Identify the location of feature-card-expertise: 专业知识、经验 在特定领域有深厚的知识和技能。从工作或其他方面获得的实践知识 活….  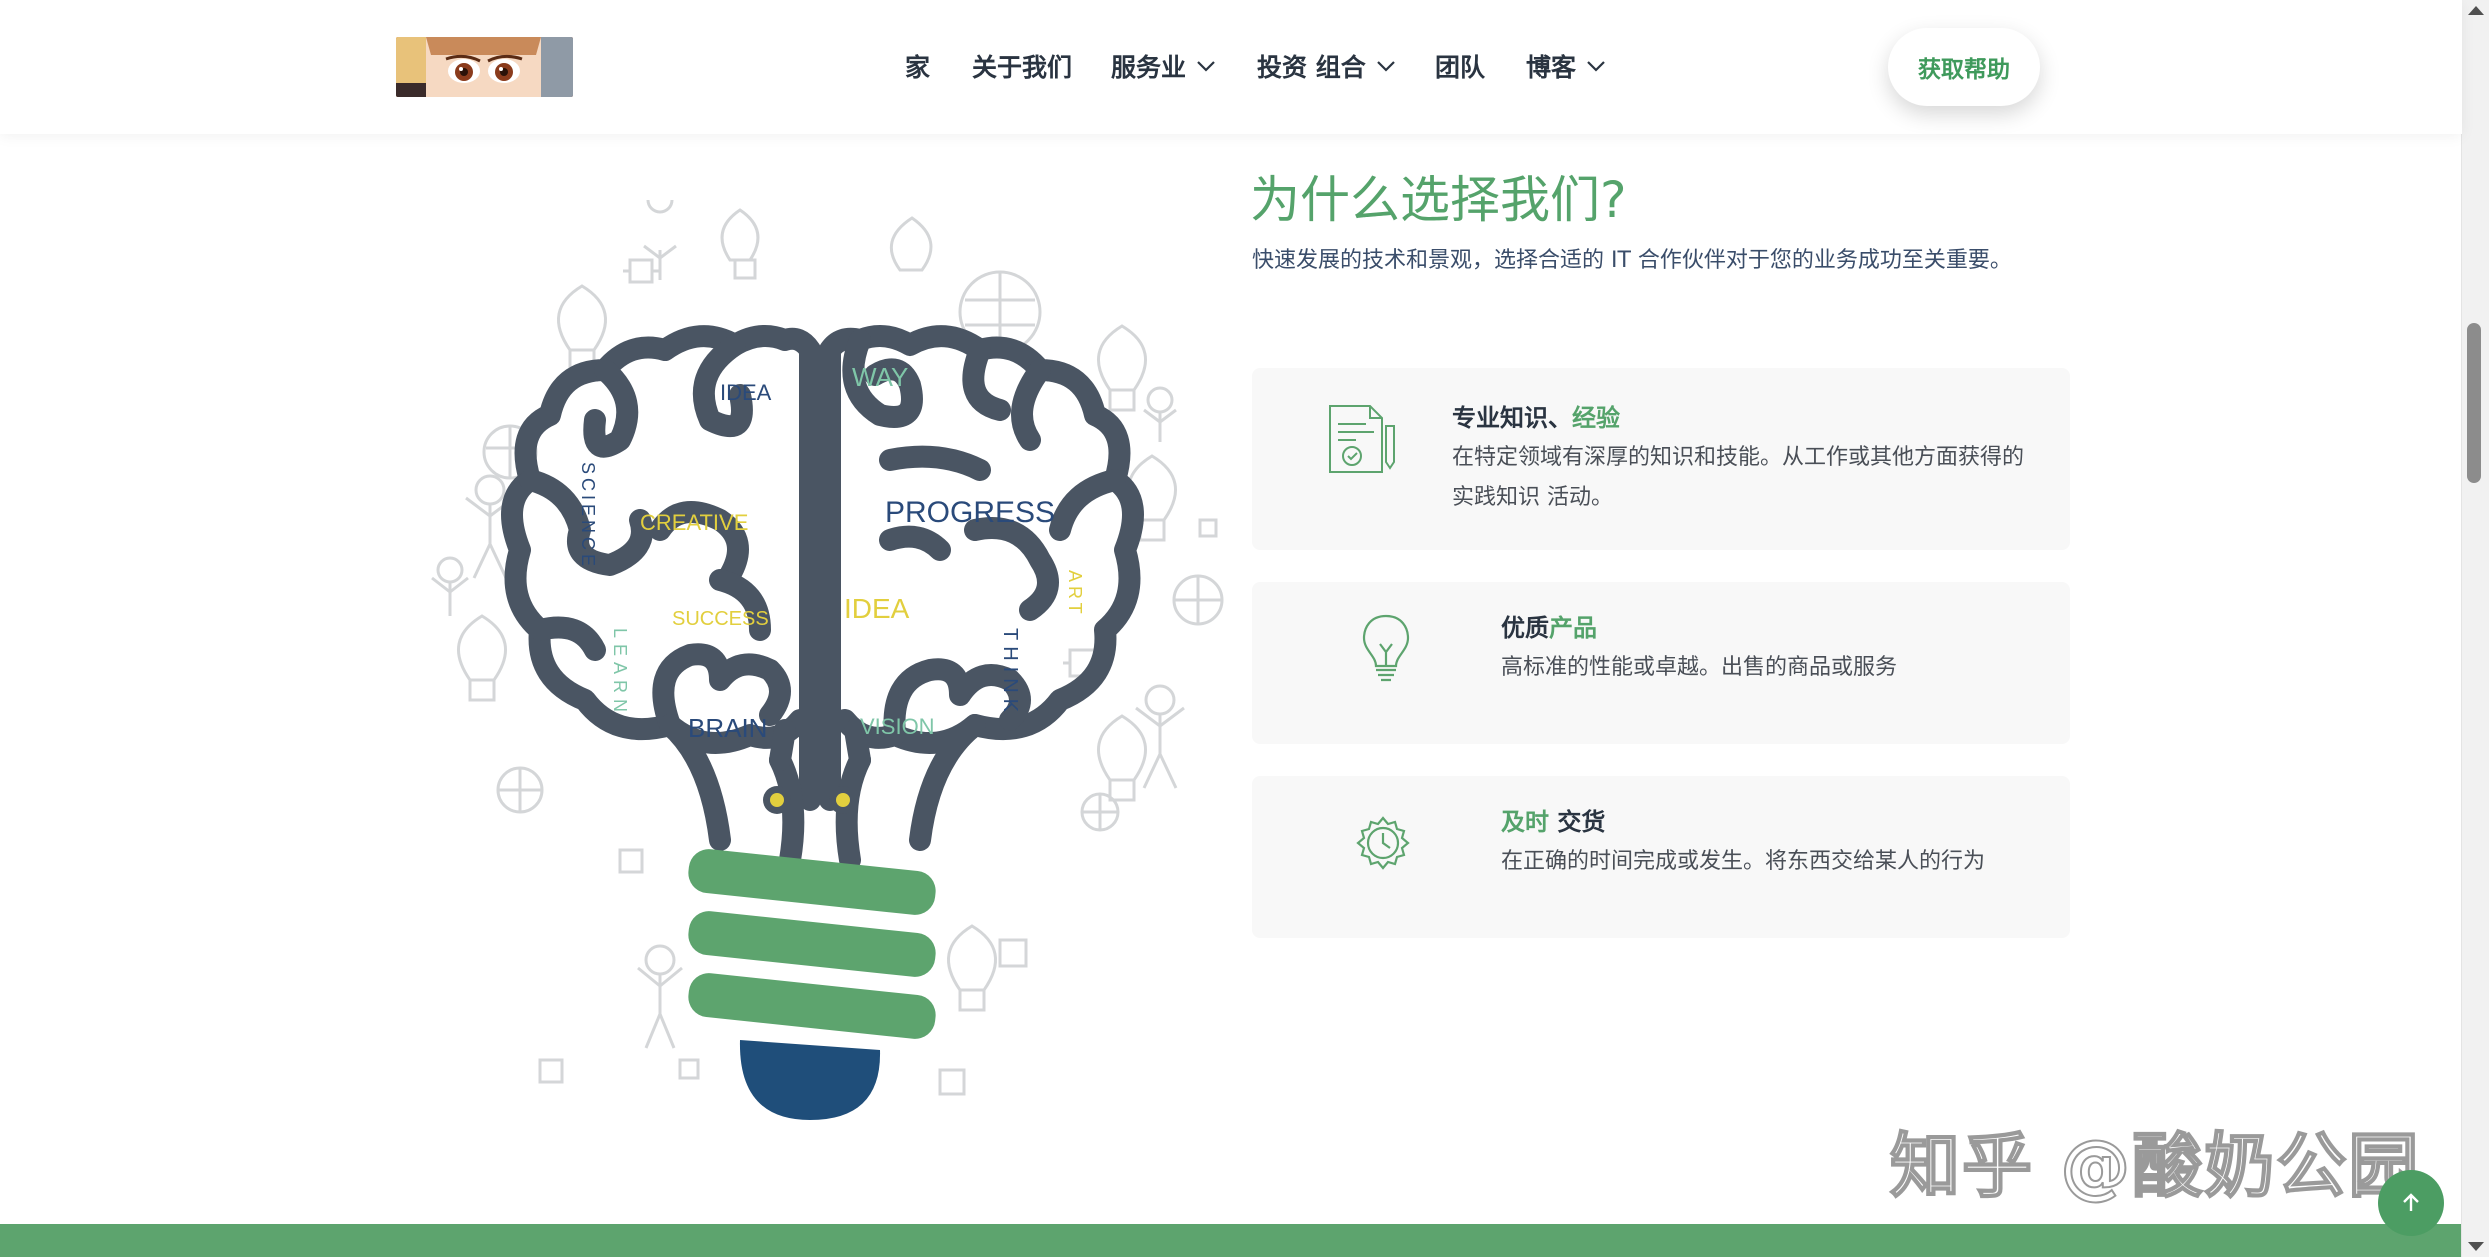
(1661, 459).